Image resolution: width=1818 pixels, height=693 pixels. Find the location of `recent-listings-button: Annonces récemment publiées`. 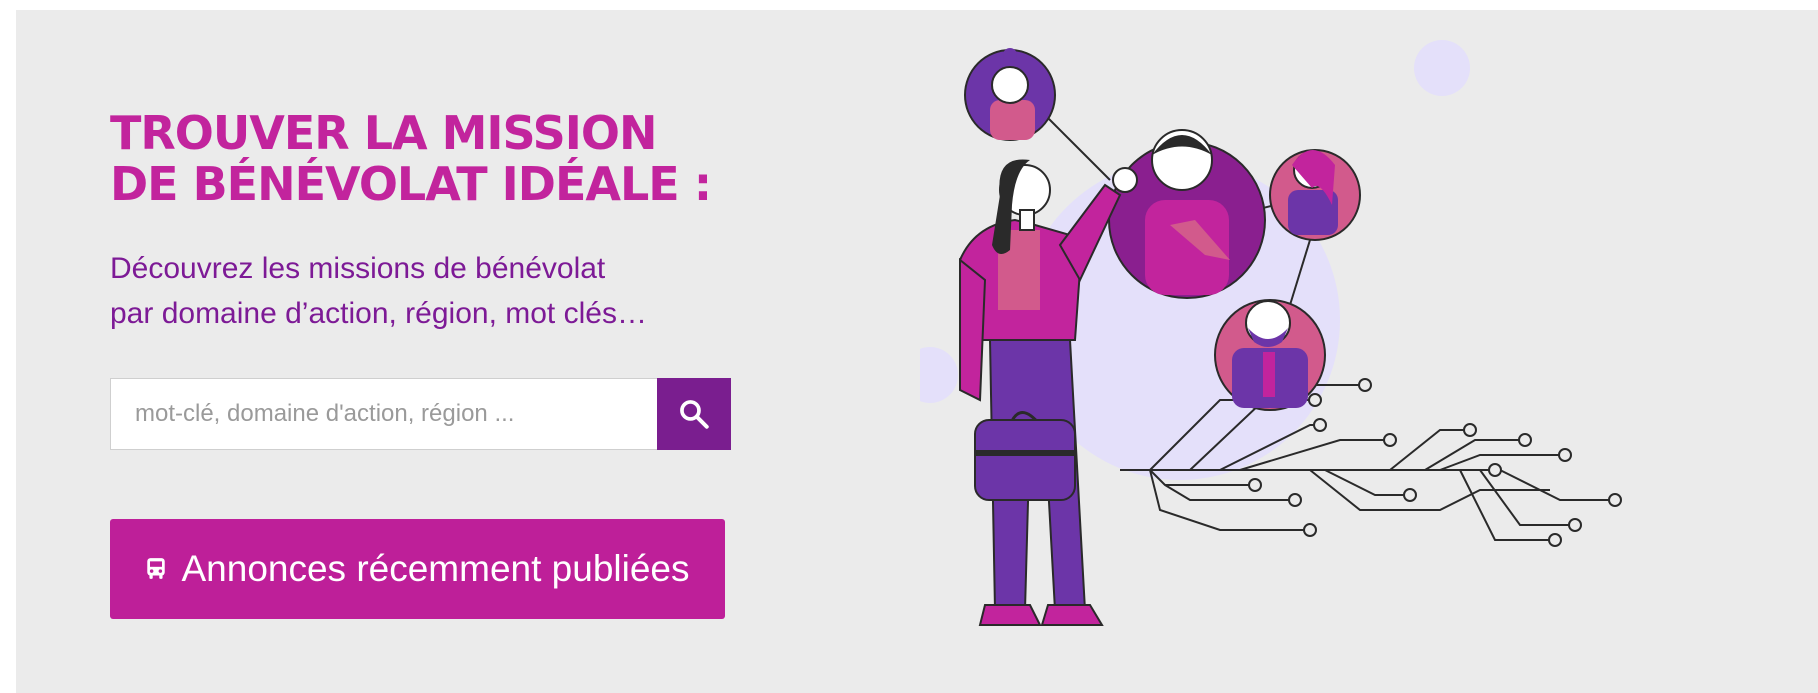

recent-listings-button: Annonces récemment publiées is located at coordinates (417, 569).